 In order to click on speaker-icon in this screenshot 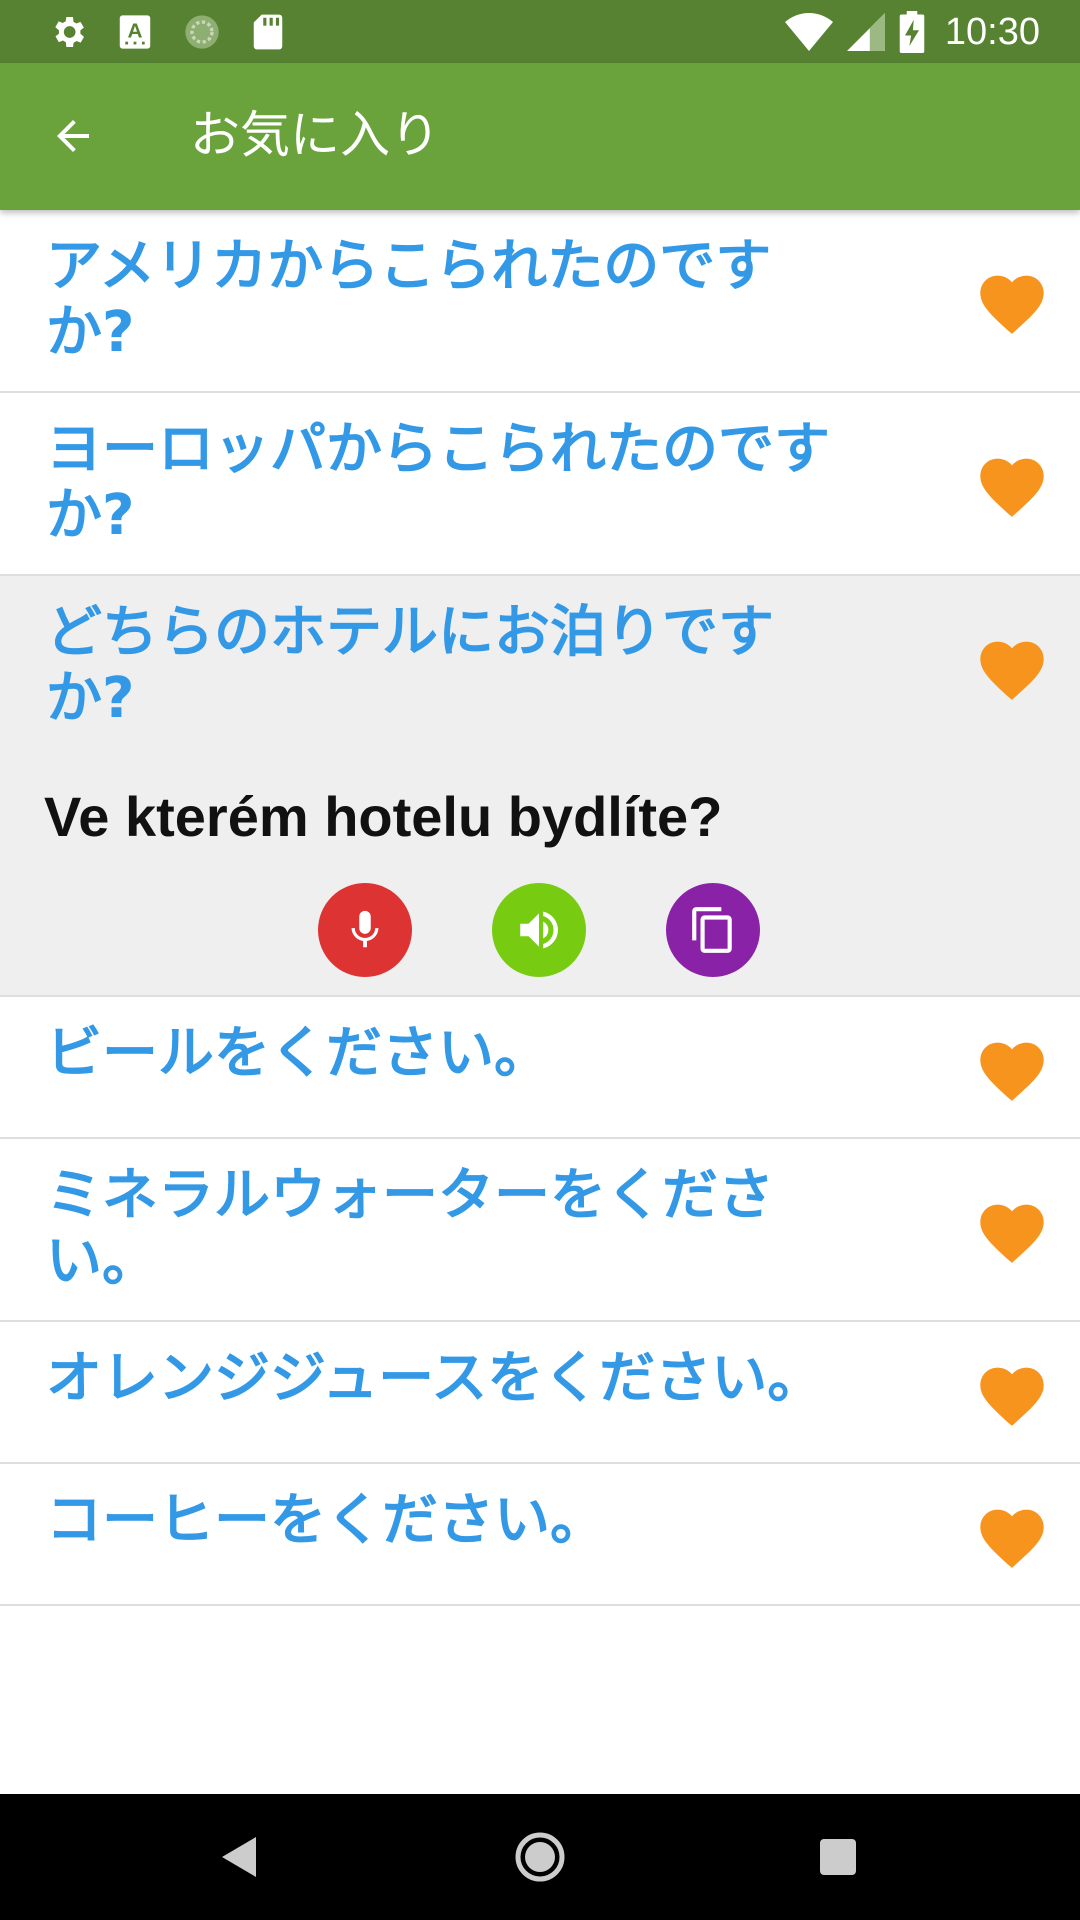, I will do `click(539, 930)`.